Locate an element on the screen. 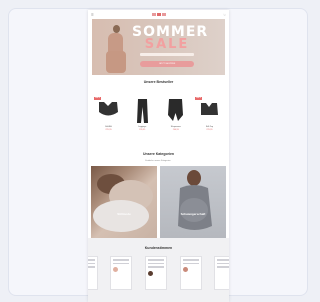  menu-icon: ☰ is located at coordinates (92, 15).